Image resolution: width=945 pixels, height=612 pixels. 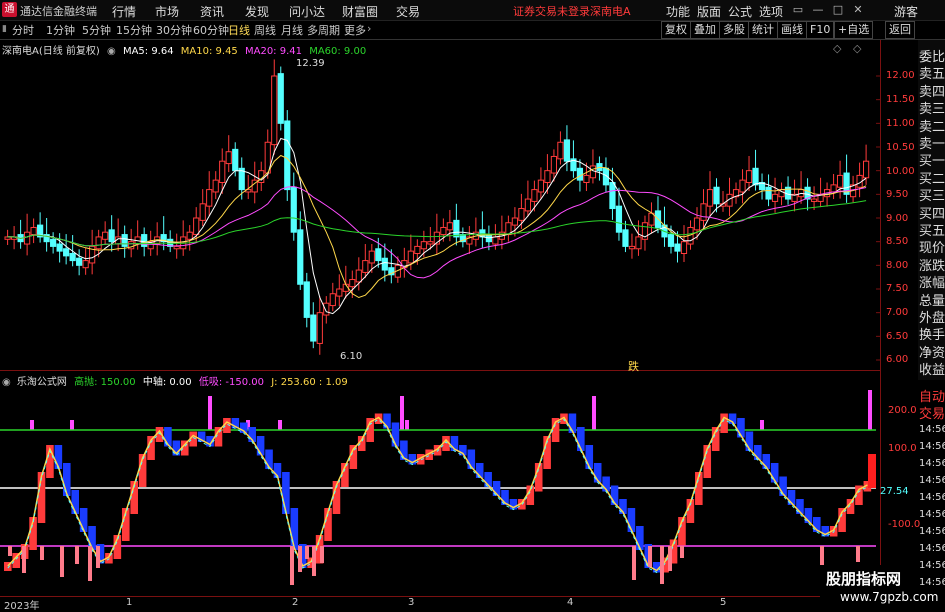 I want to click on login-status: 证券交易未登录, so click(x=551, y=11).